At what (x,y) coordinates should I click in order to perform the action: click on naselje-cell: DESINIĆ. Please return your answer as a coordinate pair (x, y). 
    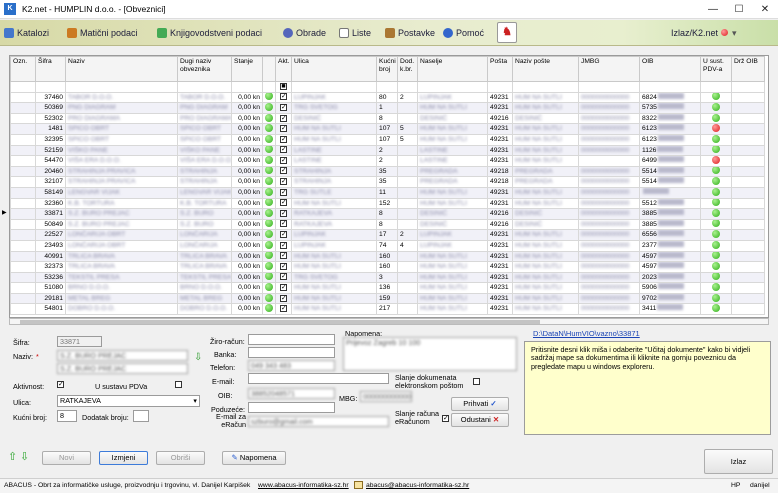
    Looking at the image, I should click on (452, 118).